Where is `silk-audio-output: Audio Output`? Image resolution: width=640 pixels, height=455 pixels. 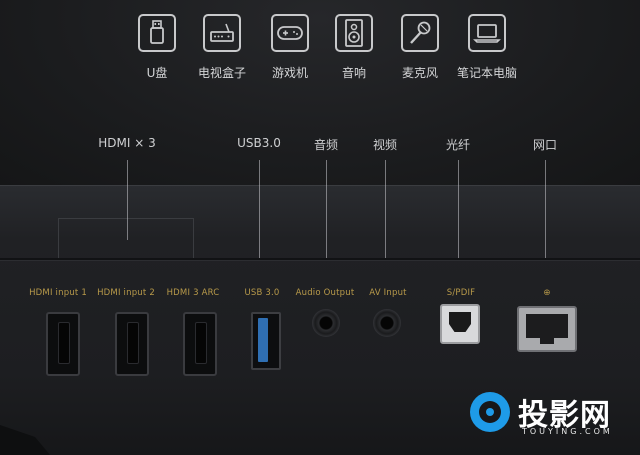 silk-audio-output: Audio Output is located at coordinates (325, 293).